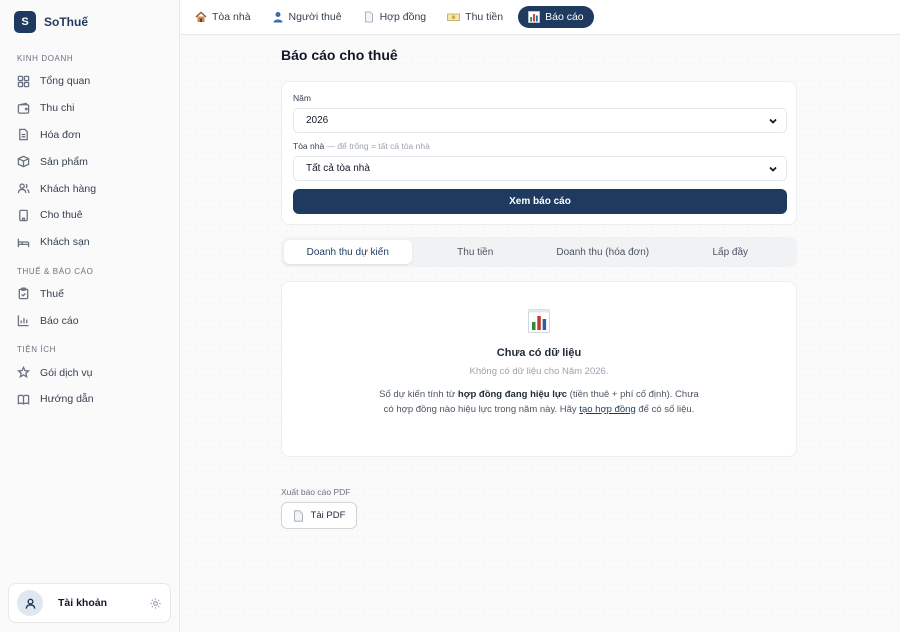 The height and width of the screenshot is (632, 900). What do you see at coordinates (23, 399) in the screenshot?
I see `book-icon` at bounding box center [23, 399].